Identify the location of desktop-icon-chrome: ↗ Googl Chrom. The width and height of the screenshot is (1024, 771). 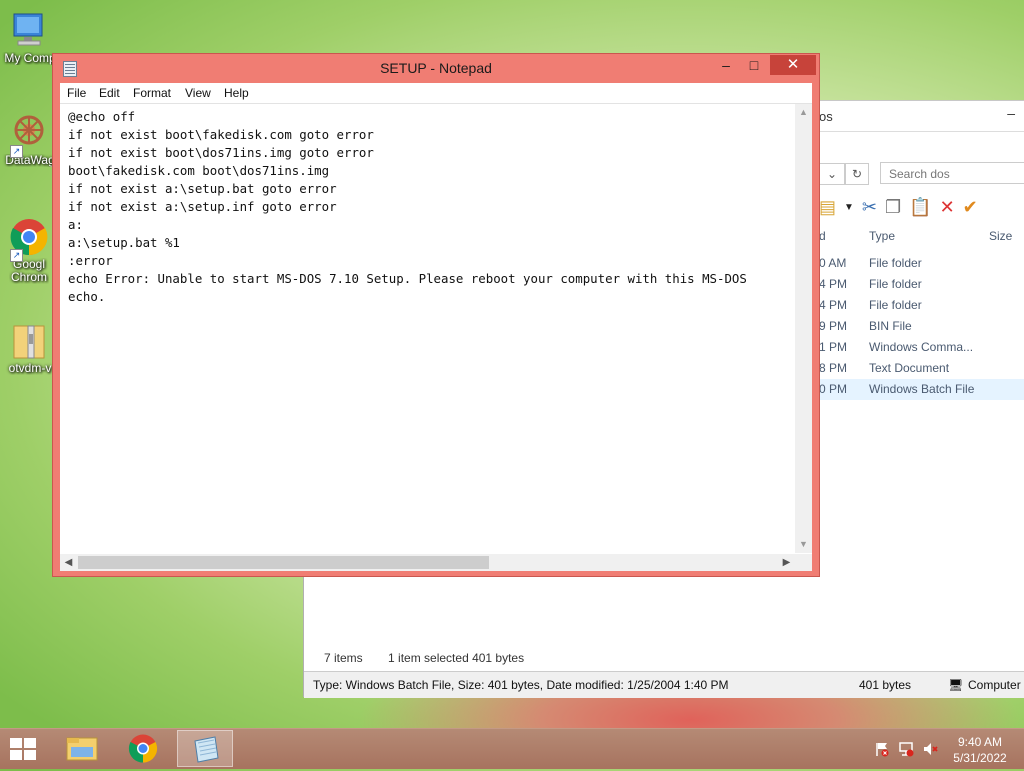
(29, 250).